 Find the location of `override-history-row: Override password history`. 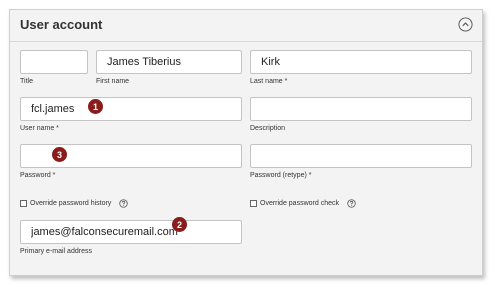

override-history-row: Override password history is located at coordinates (74, 203).